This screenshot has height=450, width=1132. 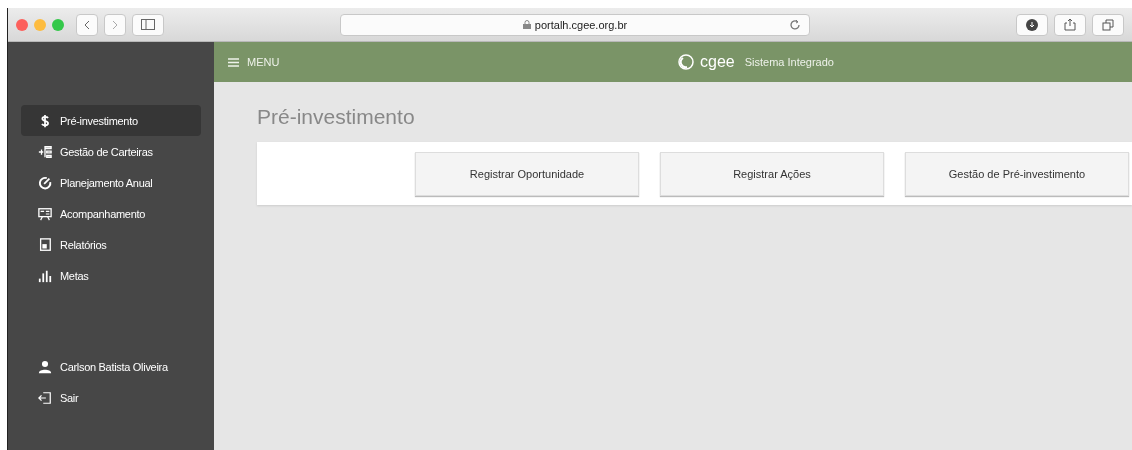 I want to click on action-button: Registrar Ações, so click(x=772, y=173).